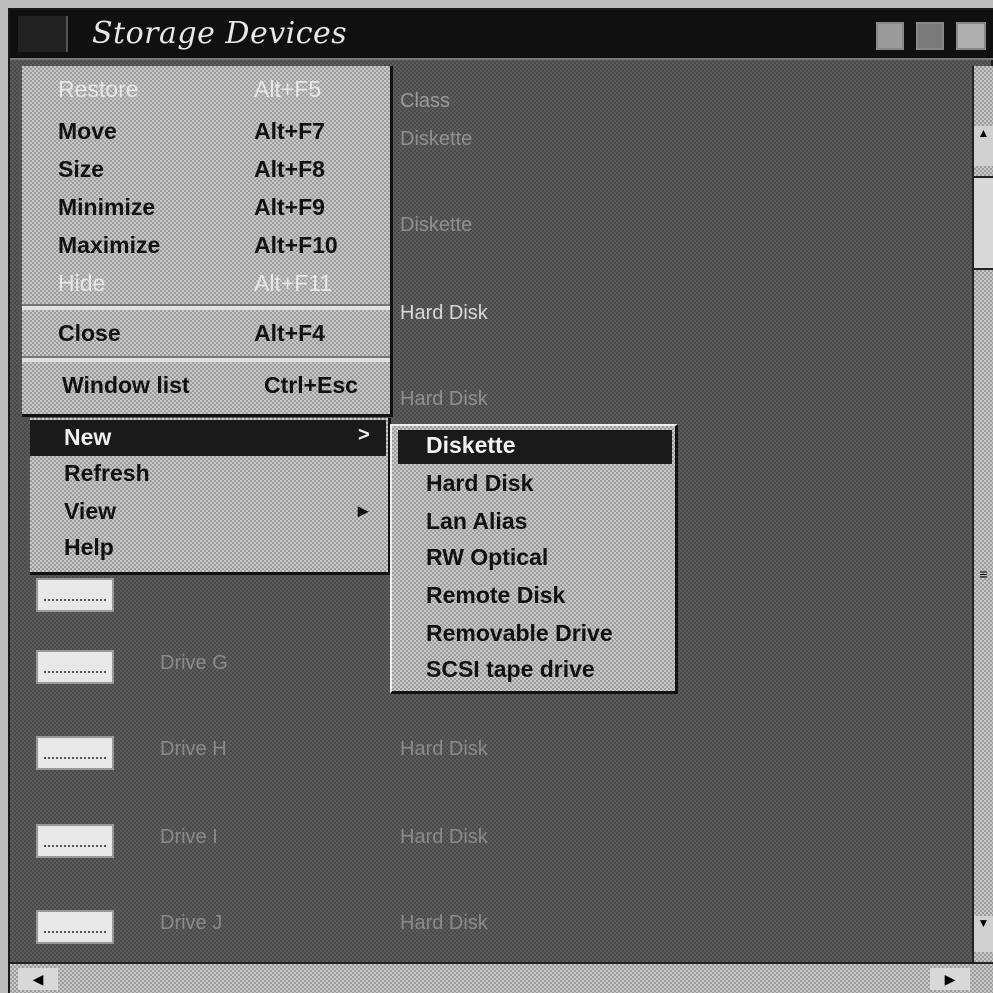 Image resolution: width=993 pixels, height=993 pixels. Describe the element at coordinates (191, 923) in the screenshot. I see `drive-name: Drive J` at that location.